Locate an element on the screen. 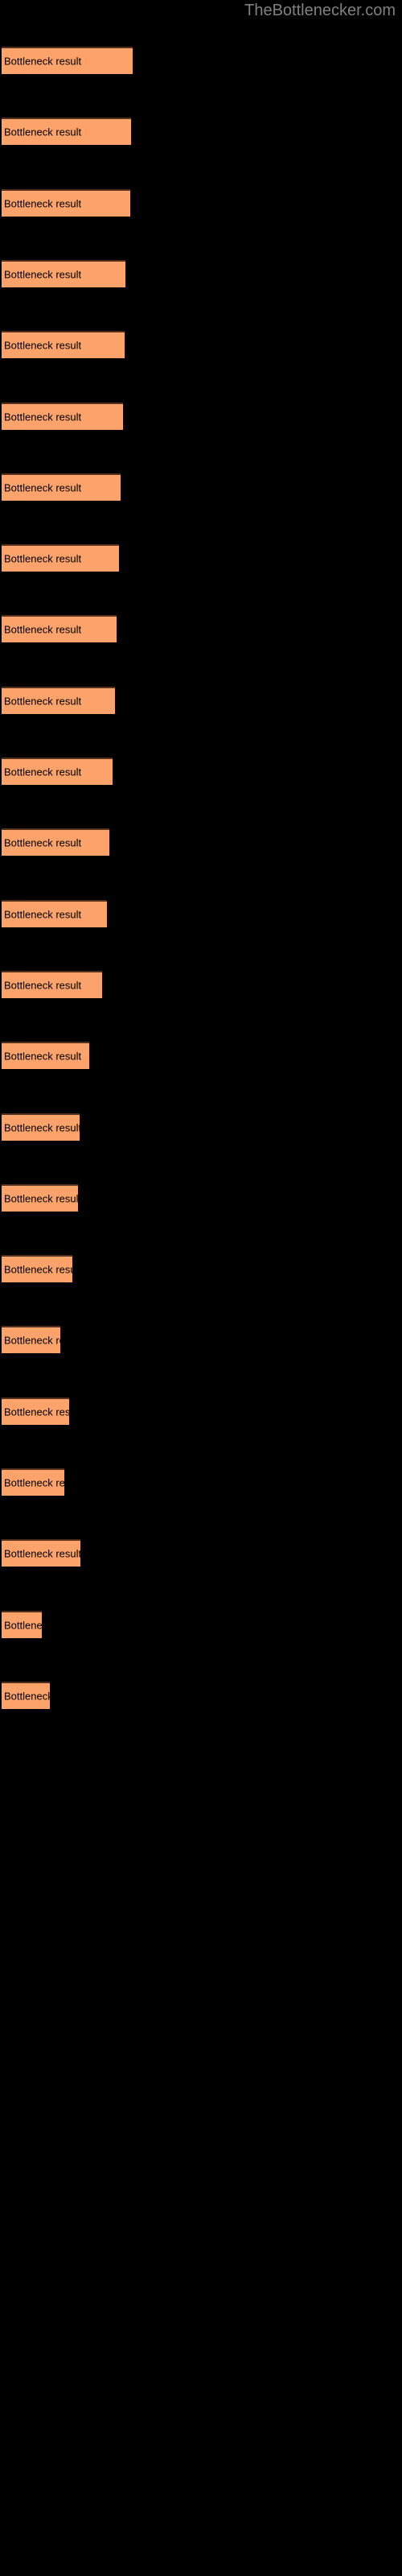 The height and width of the screenshot is (2576, 402). bar-20: Bottleneck result is located at coordinates (35, 1411).